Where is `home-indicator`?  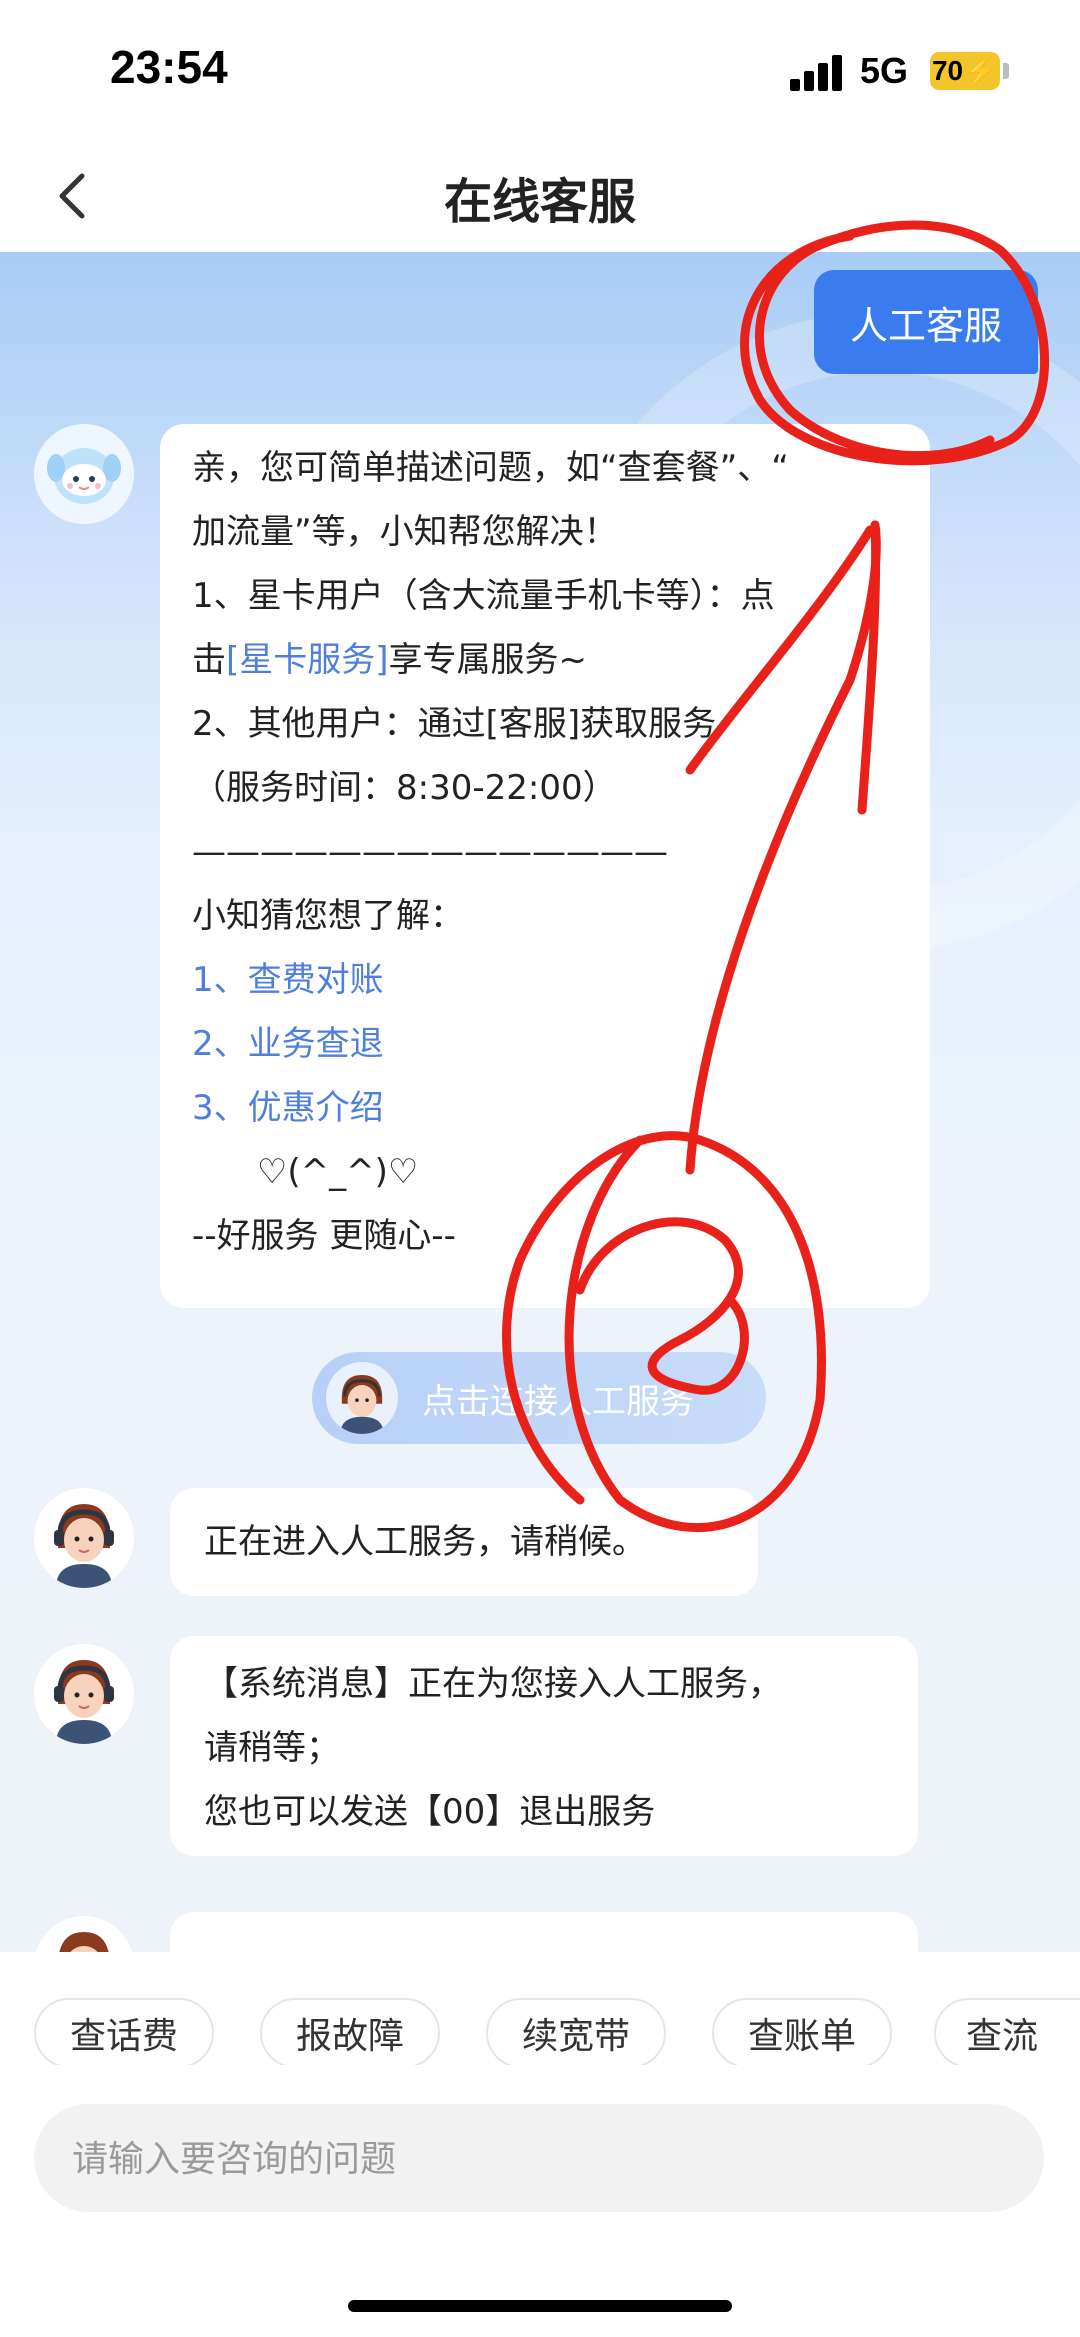
home-indicator is located at coordinates (540, 2306).